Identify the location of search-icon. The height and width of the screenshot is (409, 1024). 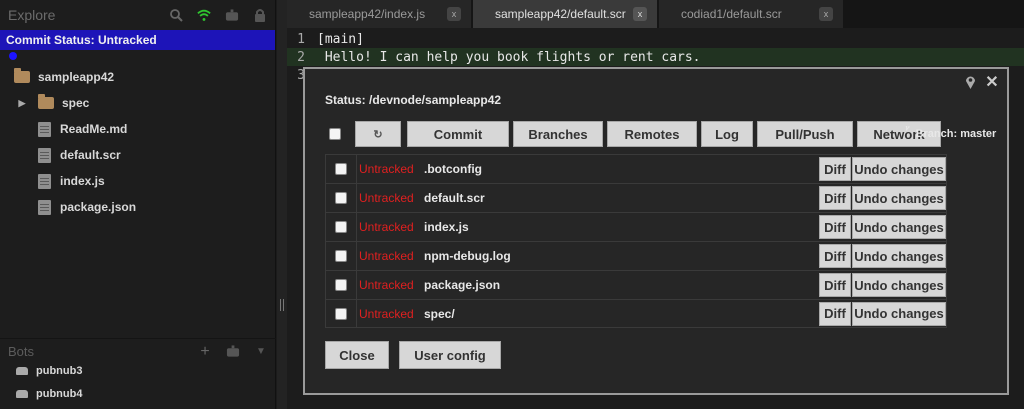
(176, 15).